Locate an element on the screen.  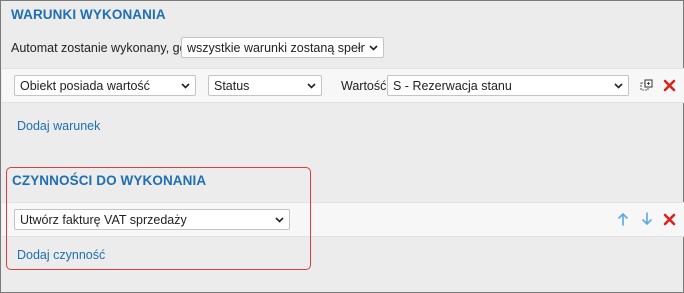
add-action-link: Dodaj czynność is located at coordinates (61, 255).